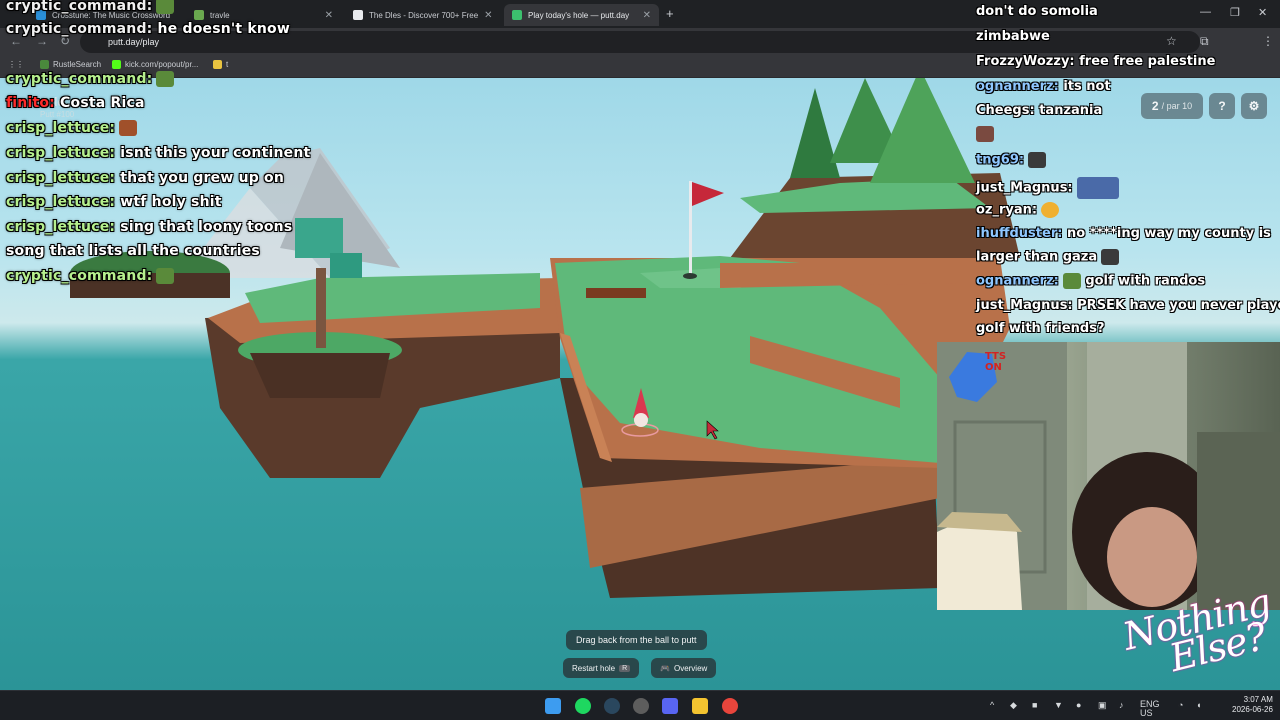 This screenshot has width=1280, height=720. I want to click on extensions-icon: ⧉, so click(1204, 41).